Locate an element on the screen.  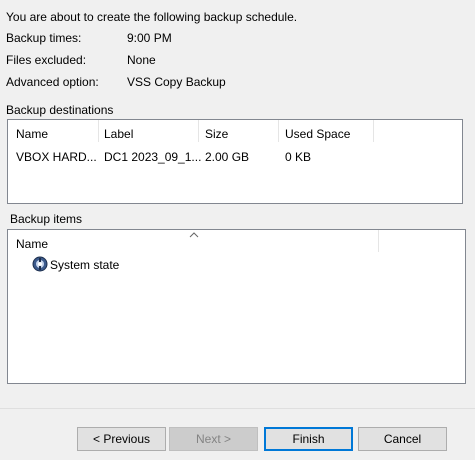
list-item: System state is located at coordinates (92, 265).